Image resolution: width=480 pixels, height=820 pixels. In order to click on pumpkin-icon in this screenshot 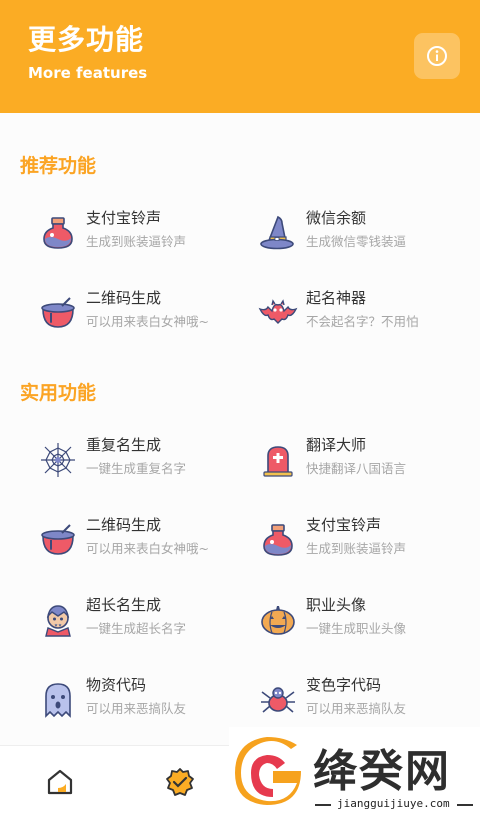, I will do `click(278, 620)`.